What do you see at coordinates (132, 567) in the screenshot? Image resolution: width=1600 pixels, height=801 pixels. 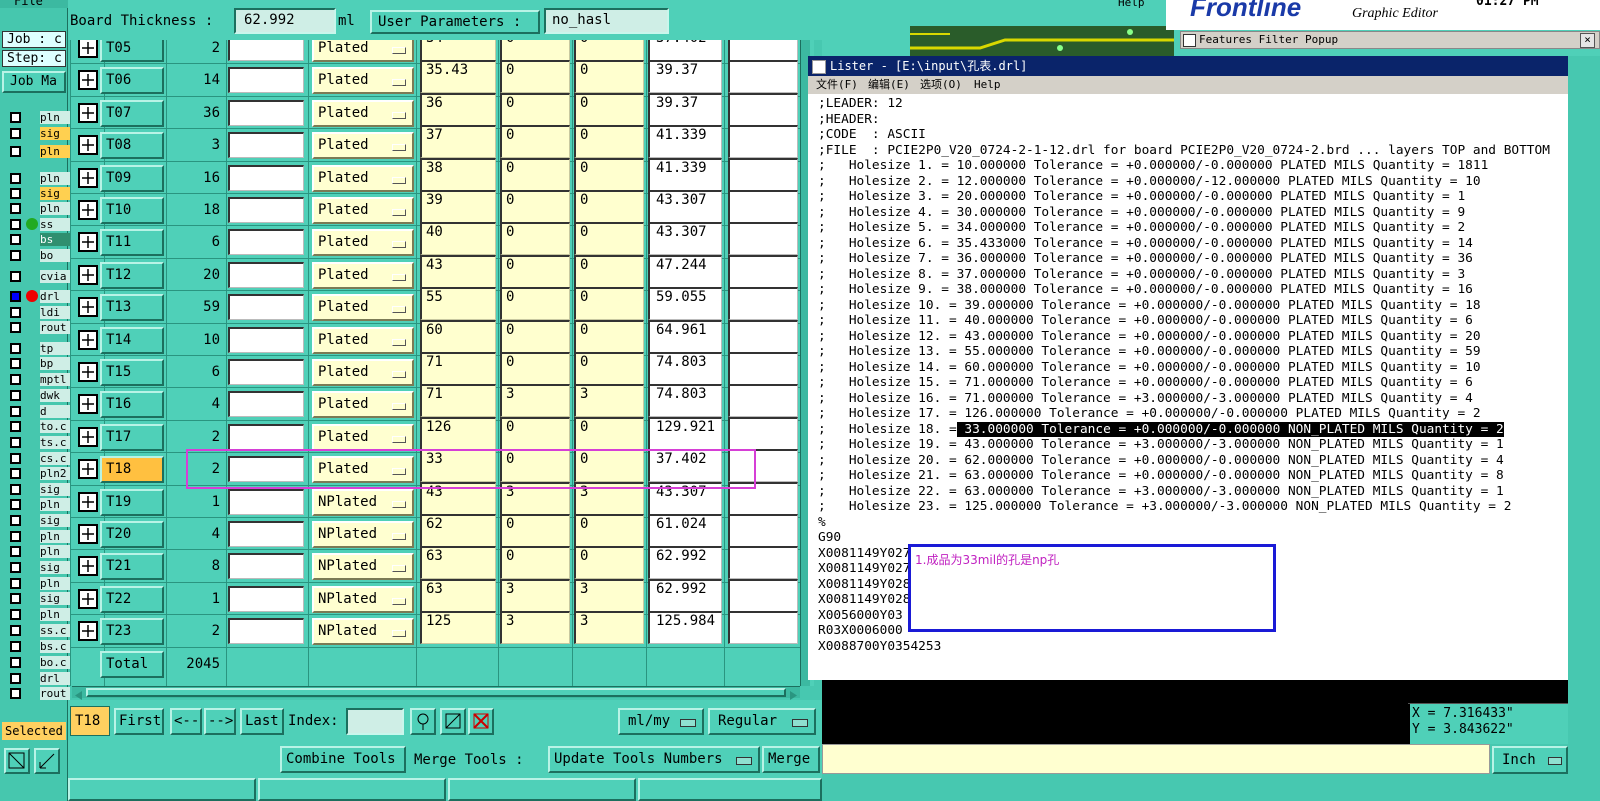 I see `tool-name-button: T21` at bounding box center [132, 567].